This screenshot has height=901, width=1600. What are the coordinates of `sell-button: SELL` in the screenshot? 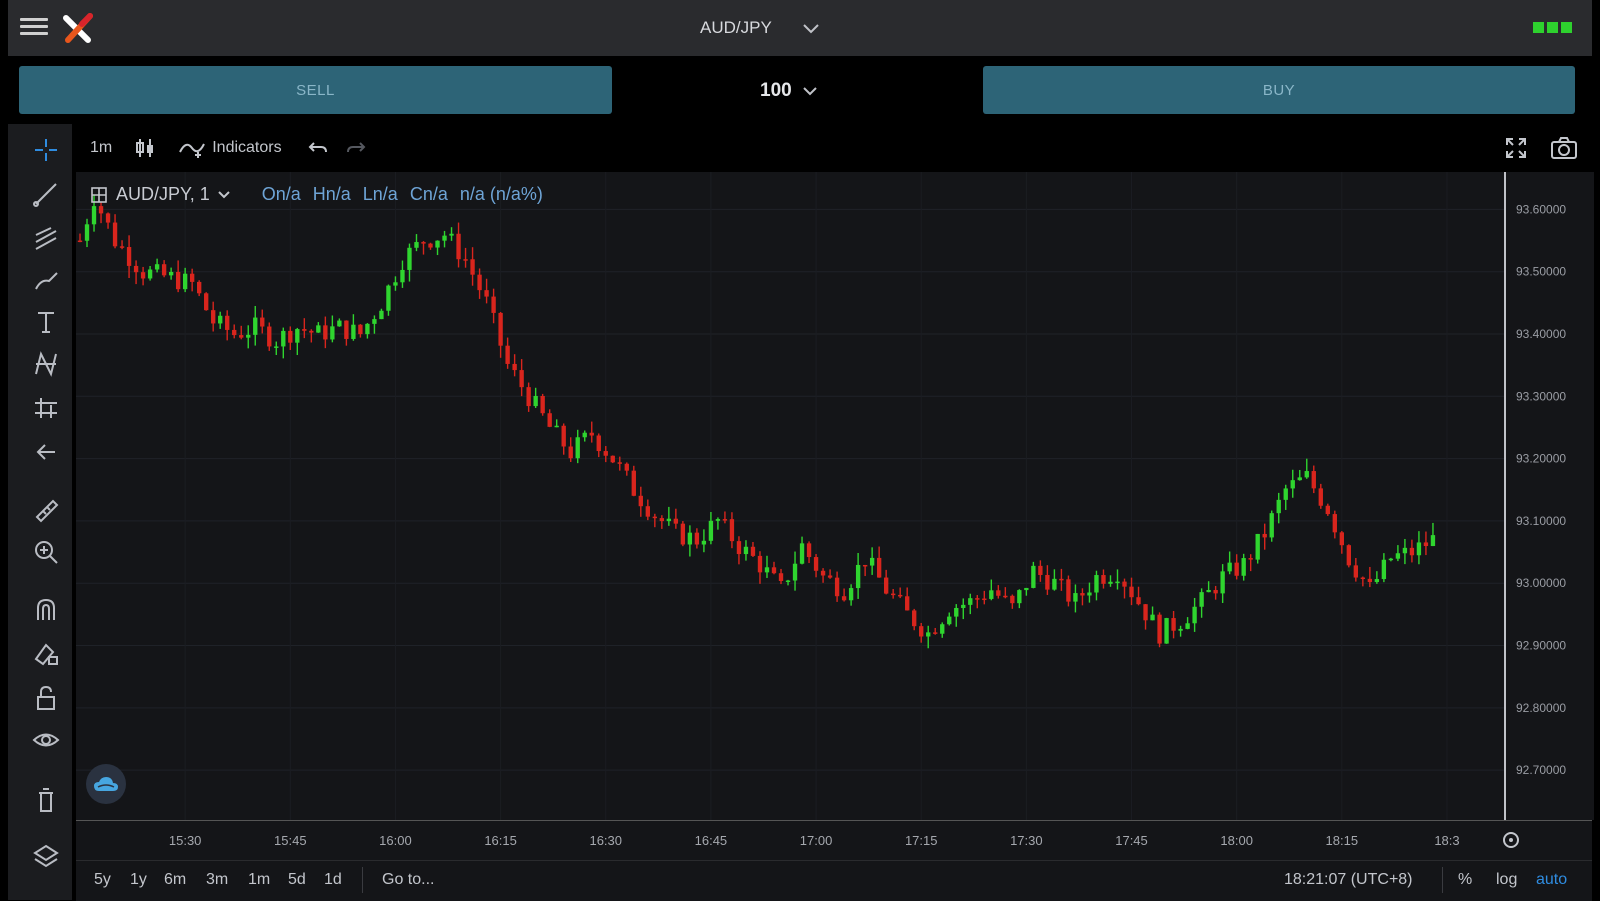 It's located at (315, 90).